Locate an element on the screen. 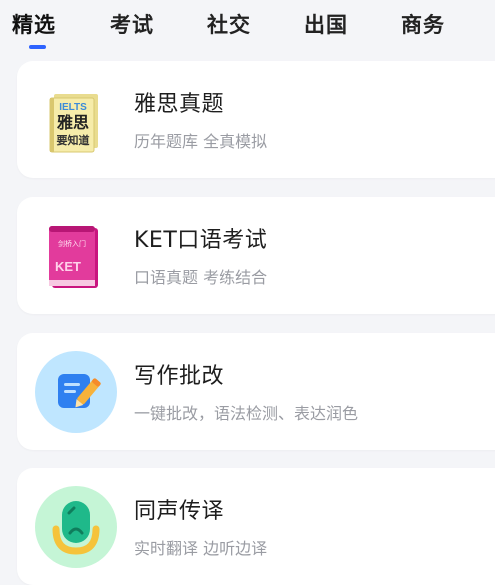 This screenshot has height=585, width=495. writing-pencil-icon is located at coordinates (76, 392).